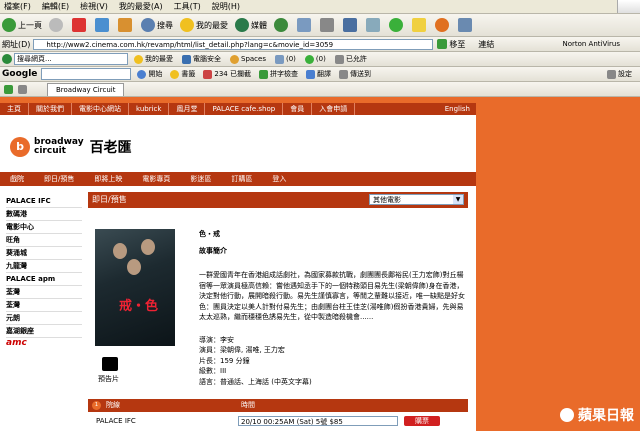  Describe the element at coordinates (374, 25) in the screenshot. I see `discuss-button` at that location.